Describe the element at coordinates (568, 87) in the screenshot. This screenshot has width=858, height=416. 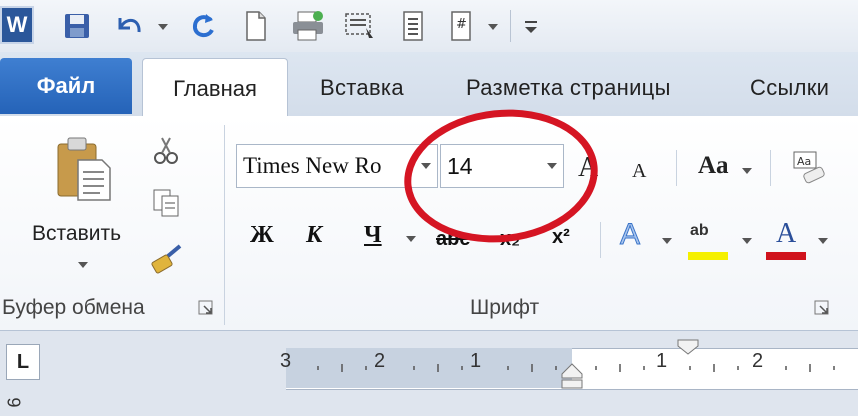
I see `tab-page-layout: Разметка страницы` at that location.